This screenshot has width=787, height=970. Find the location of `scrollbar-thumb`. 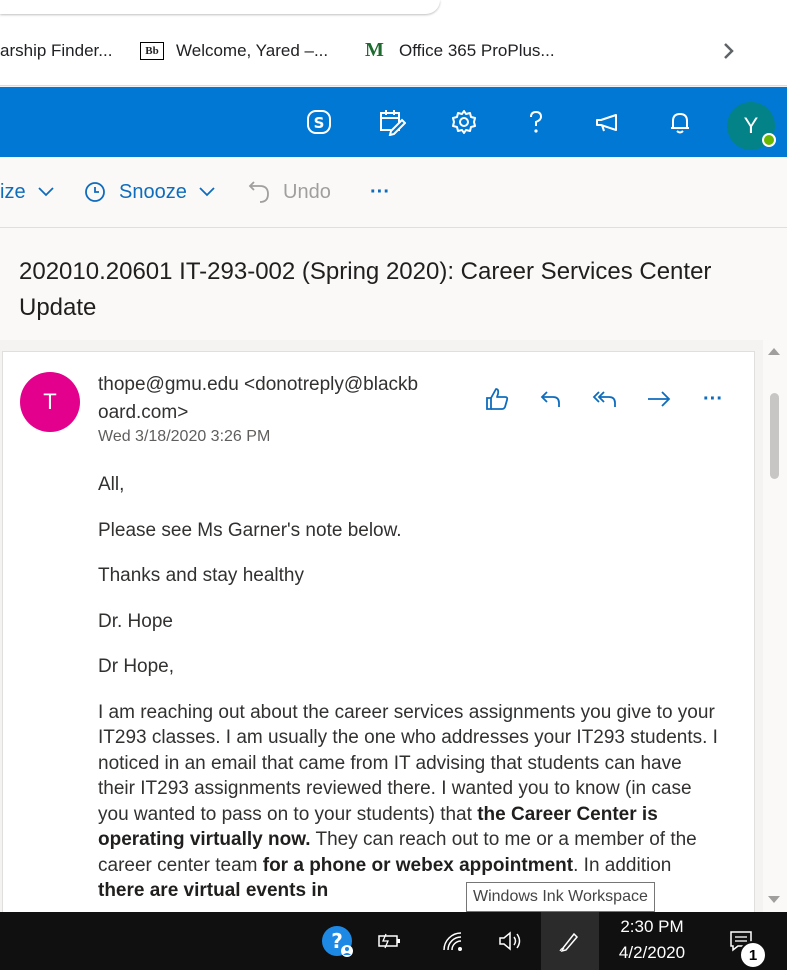

scrollbar-thumb is located at coordinates (774, 436).